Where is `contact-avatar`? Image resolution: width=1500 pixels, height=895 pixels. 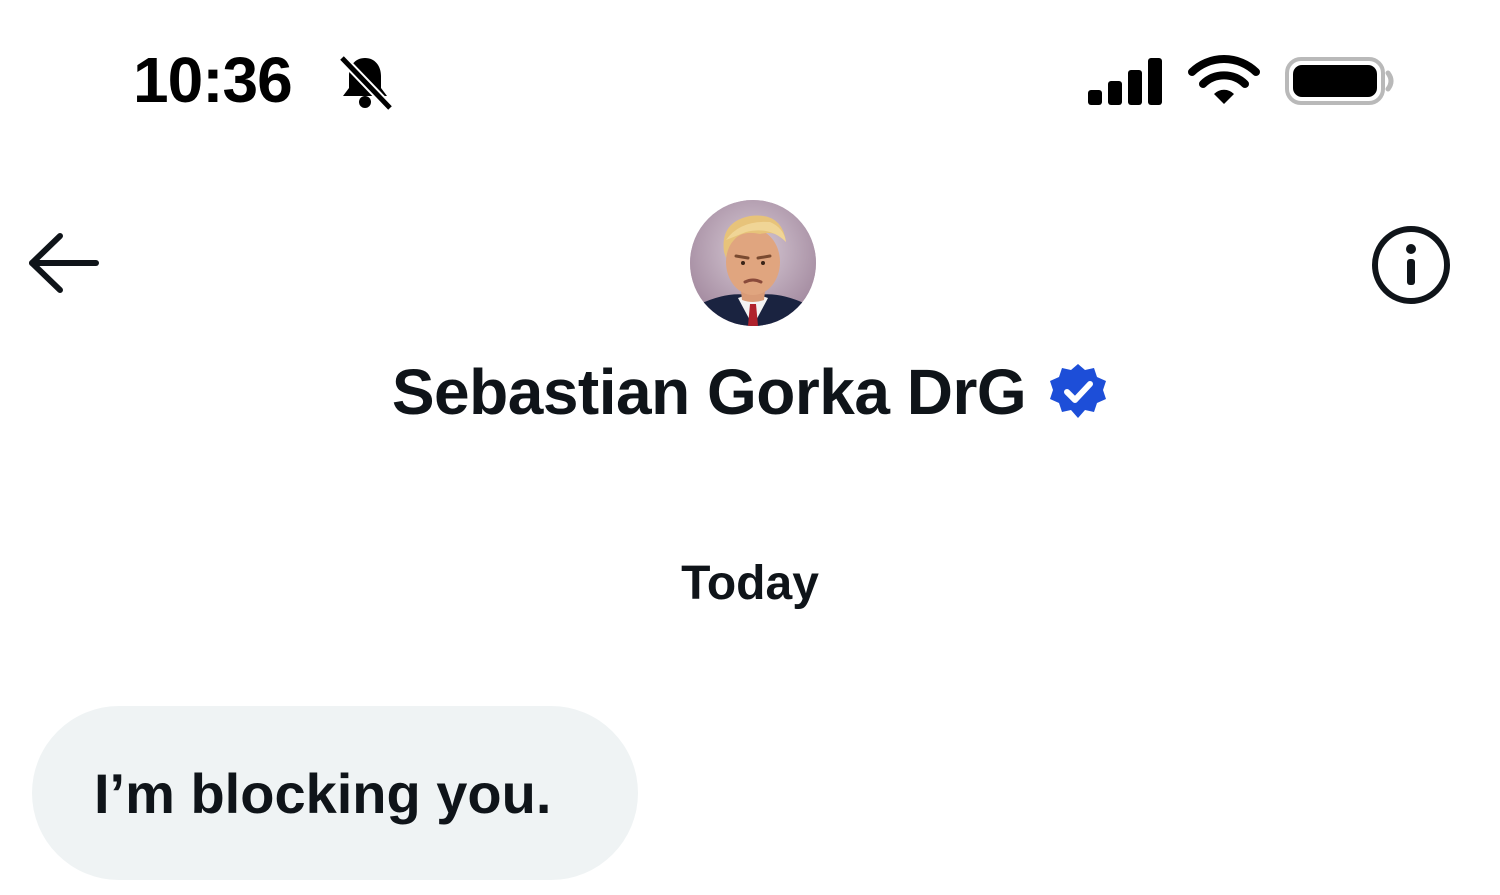
contact-avatar is located at coordinates (753, 263).